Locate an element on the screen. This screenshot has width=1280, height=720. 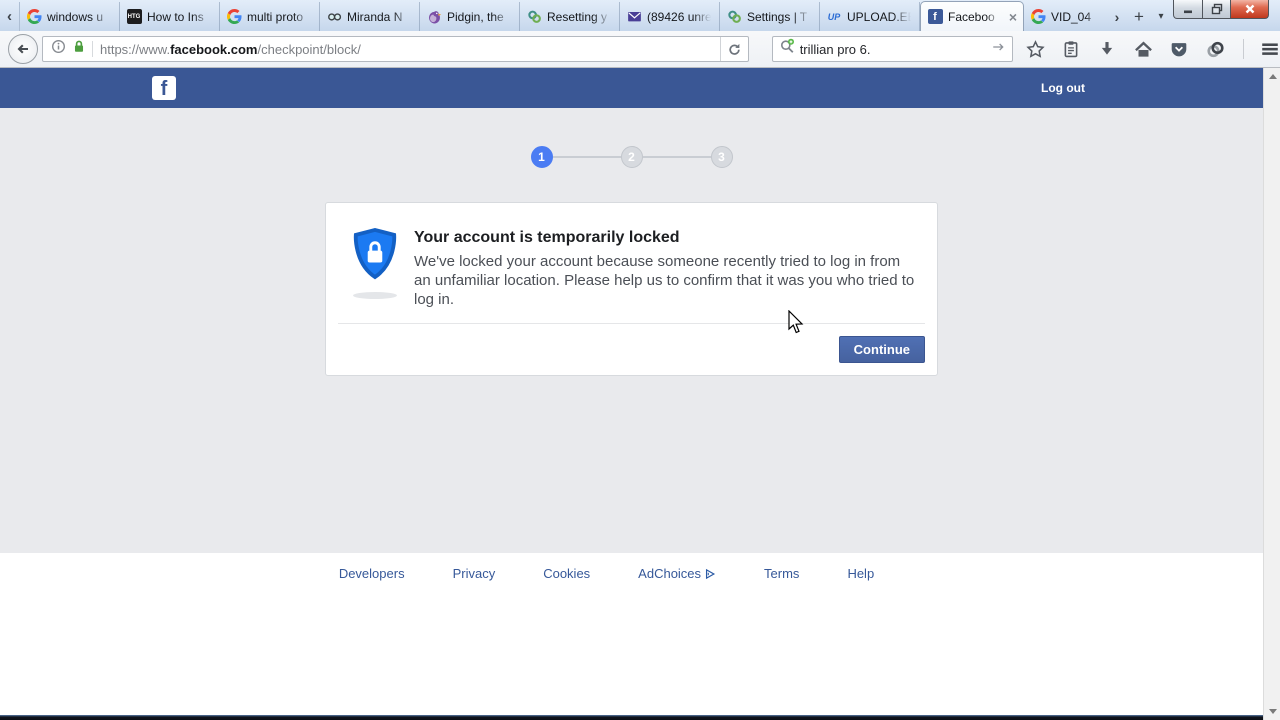
close-window-button is located at coordinates (1250, 9).